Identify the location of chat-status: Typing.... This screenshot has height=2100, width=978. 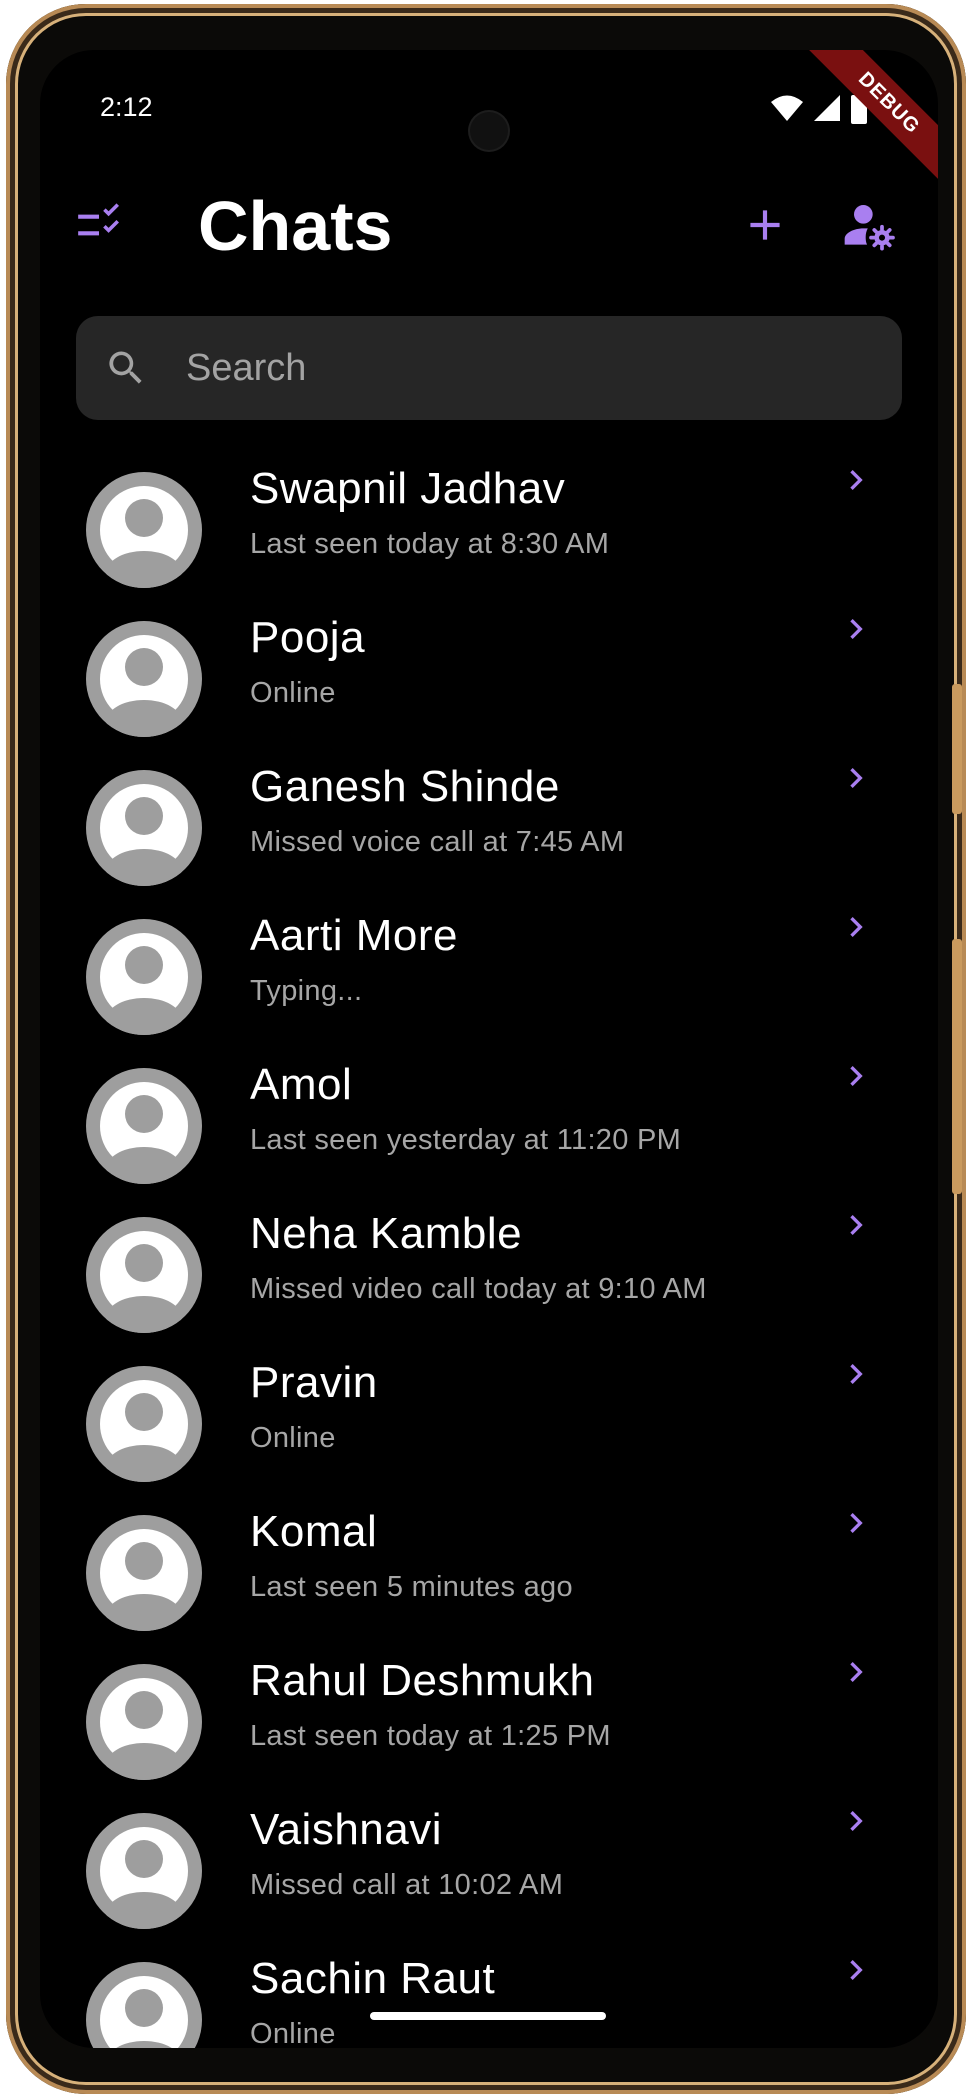
(306, 991).